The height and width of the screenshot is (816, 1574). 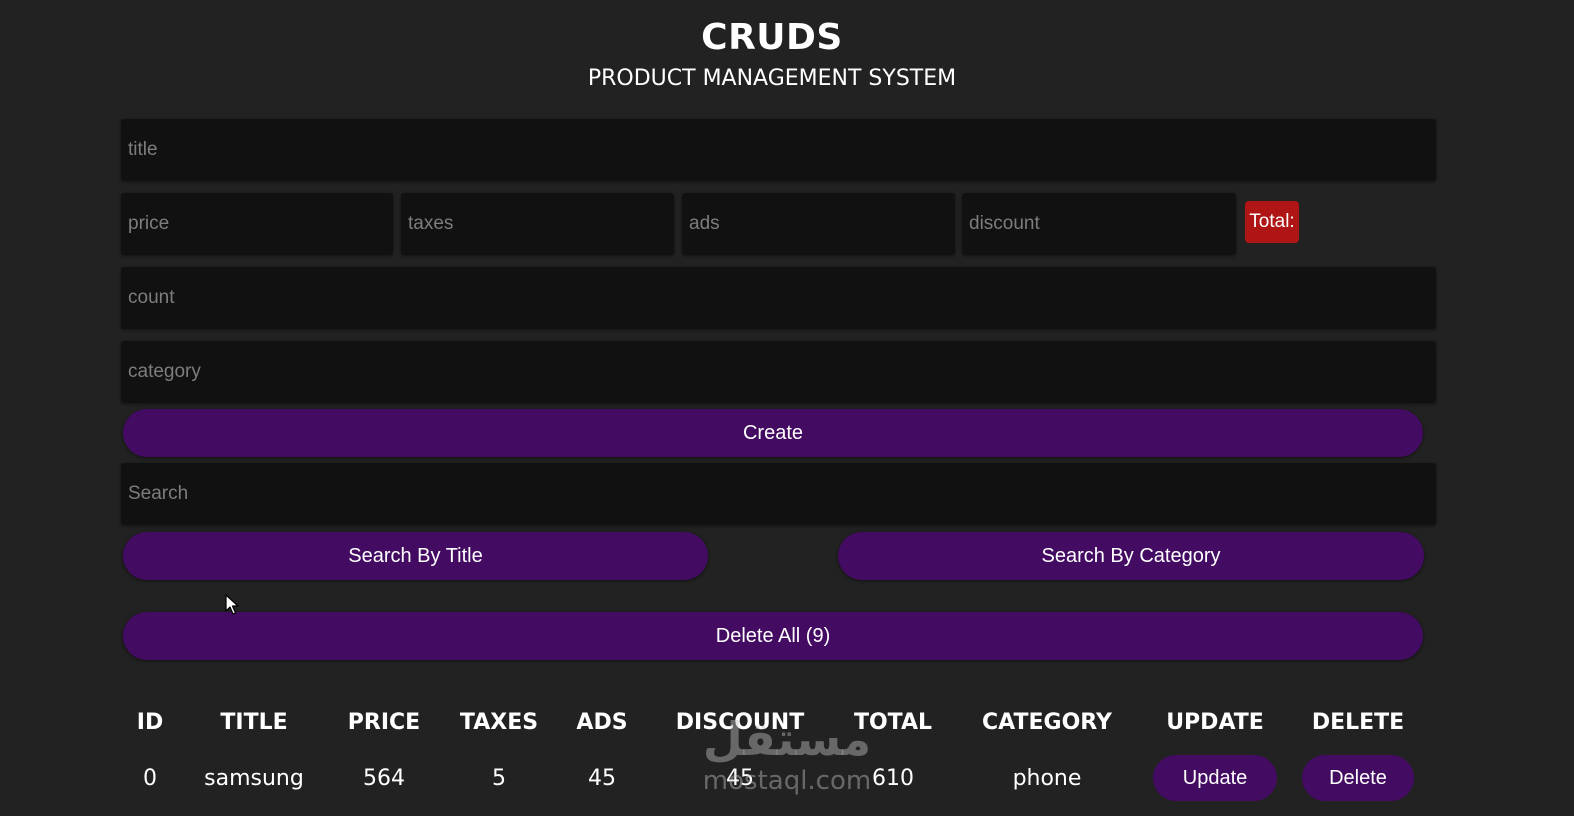 I want to click on search-input, so click(x=778, y=494).